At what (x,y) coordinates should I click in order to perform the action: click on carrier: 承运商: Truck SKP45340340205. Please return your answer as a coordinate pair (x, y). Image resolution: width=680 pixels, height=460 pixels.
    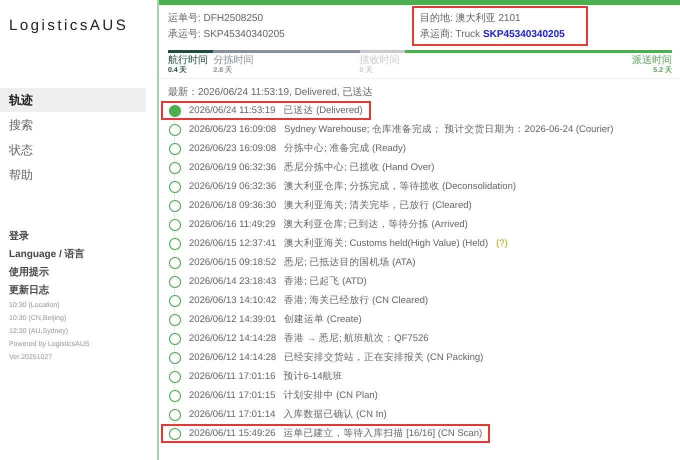
    Looking at the image, I should click on (493, 34).